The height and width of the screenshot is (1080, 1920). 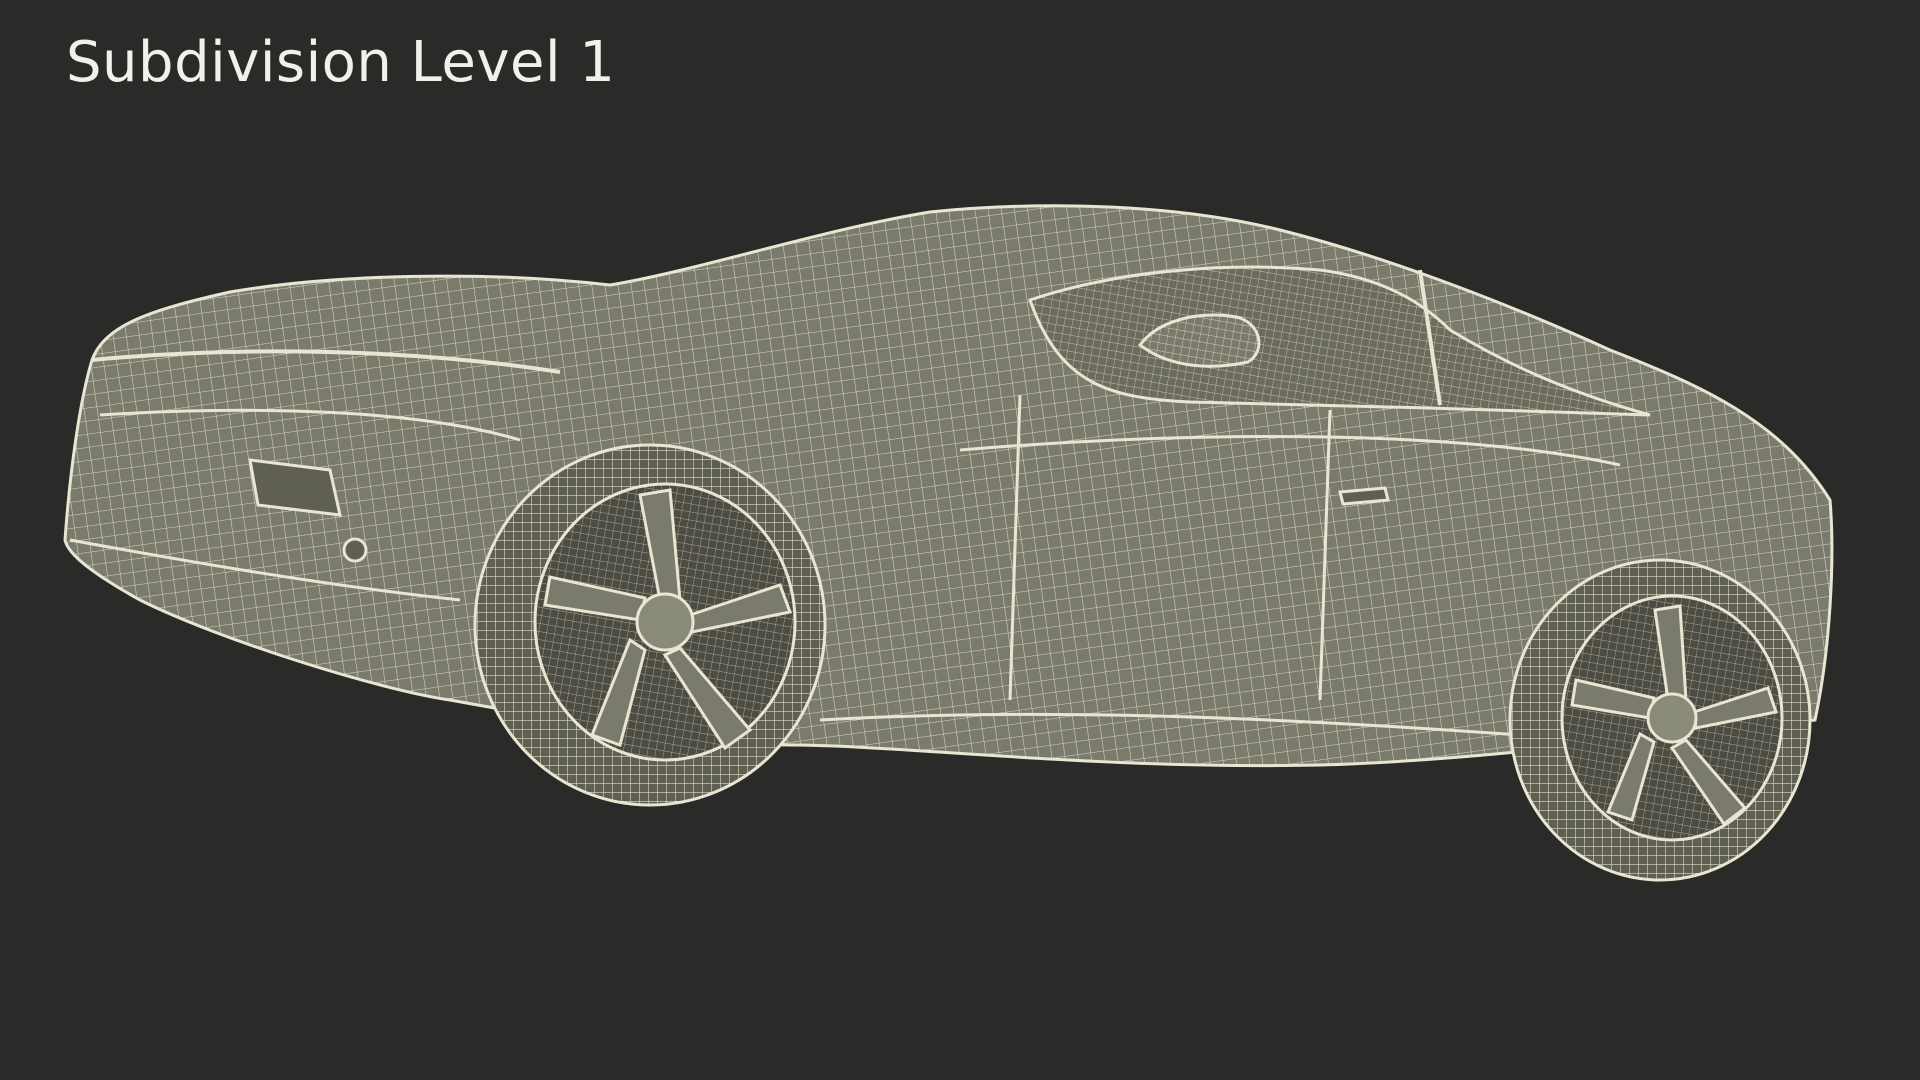 I want to click on door-handle, so click(x=1364, y=496).